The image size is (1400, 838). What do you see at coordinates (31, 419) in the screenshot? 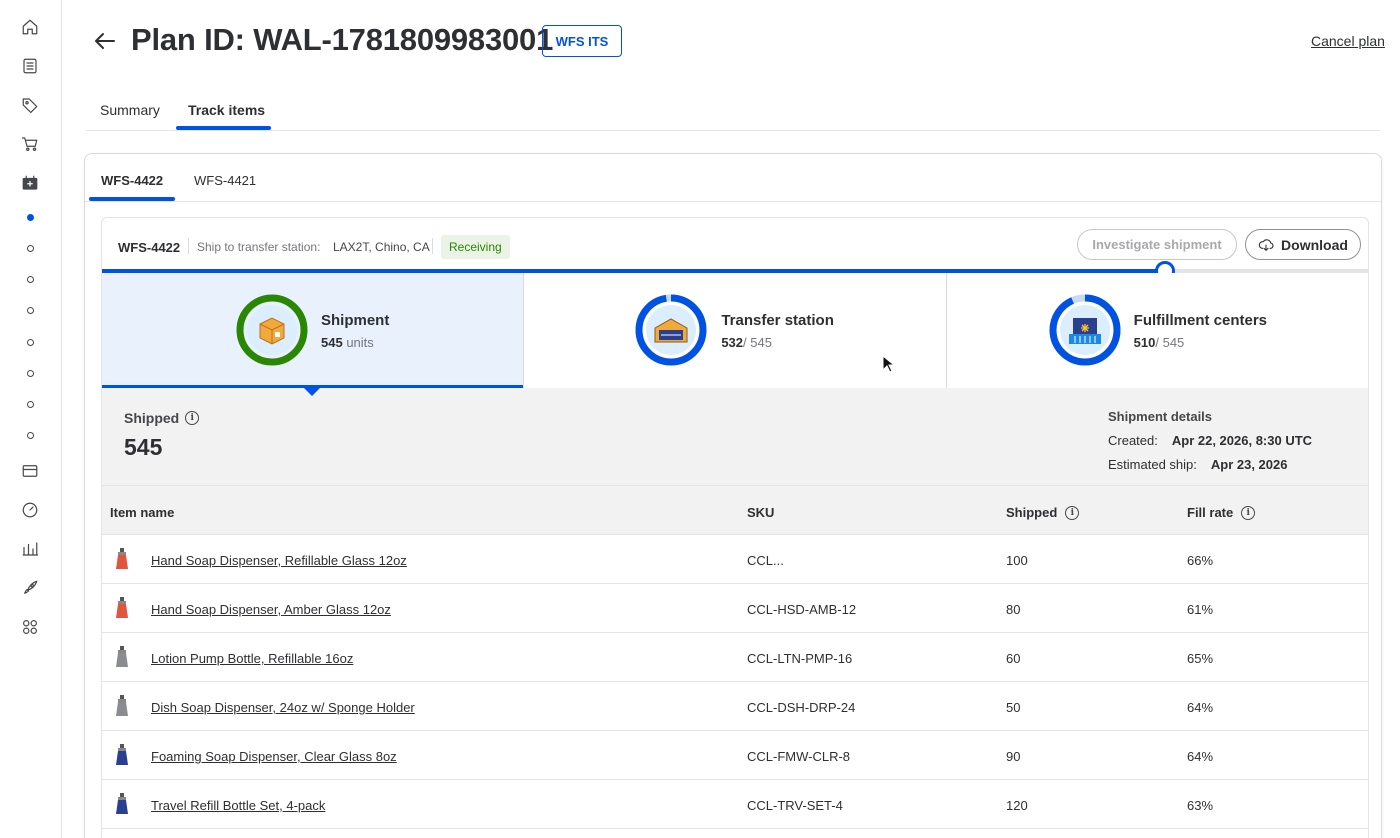
I see `sidebar-nav` at bounding box center [31, 419].